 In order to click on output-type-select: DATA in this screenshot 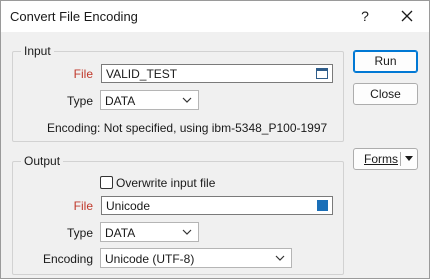, I will do `click(149, 232)`.